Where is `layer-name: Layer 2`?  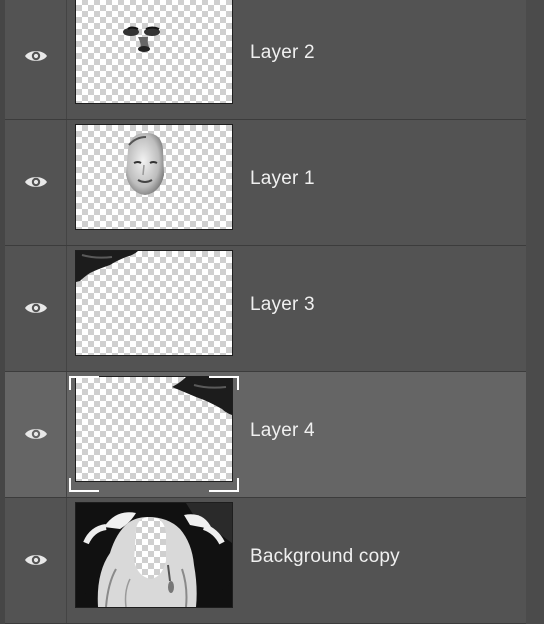
layer-name: Layer 2 is located at coordinates (282, 53).